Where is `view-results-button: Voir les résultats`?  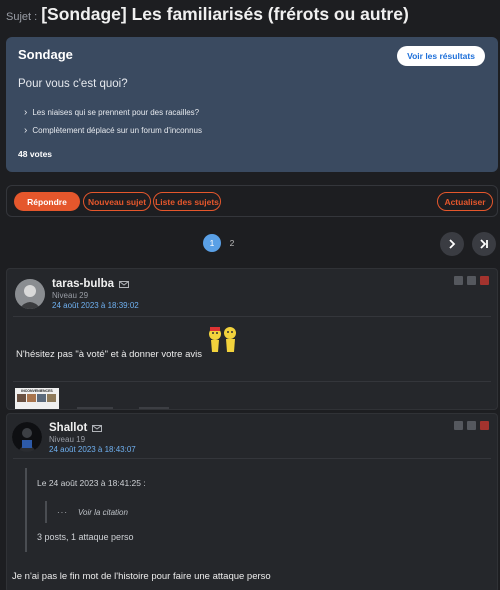
view-results-button: Voir les résultats is located at coordinates (441, 56).